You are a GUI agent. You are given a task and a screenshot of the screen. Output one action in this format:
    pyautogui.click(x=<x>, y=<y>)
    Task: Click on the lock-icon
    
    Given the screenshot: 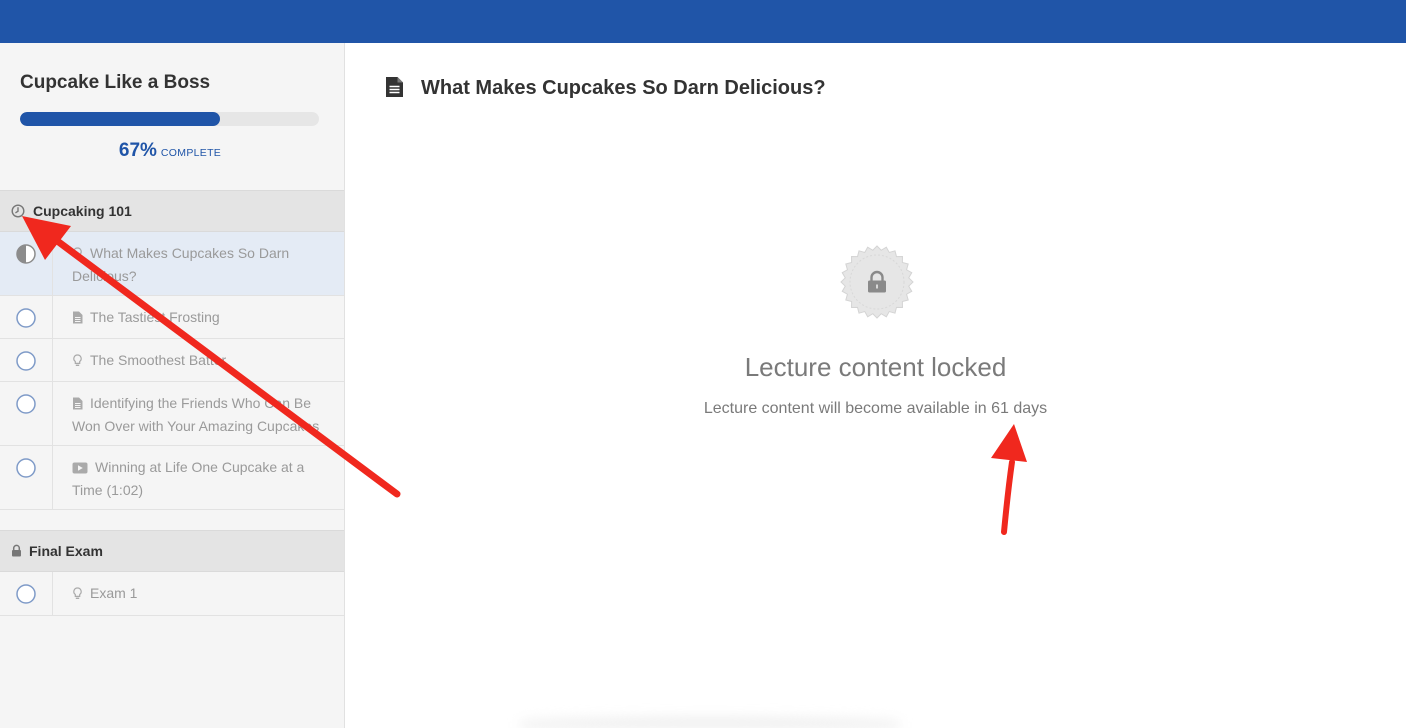 What is the action you would take?
    pyautogui.click(x=16, y=553)
    